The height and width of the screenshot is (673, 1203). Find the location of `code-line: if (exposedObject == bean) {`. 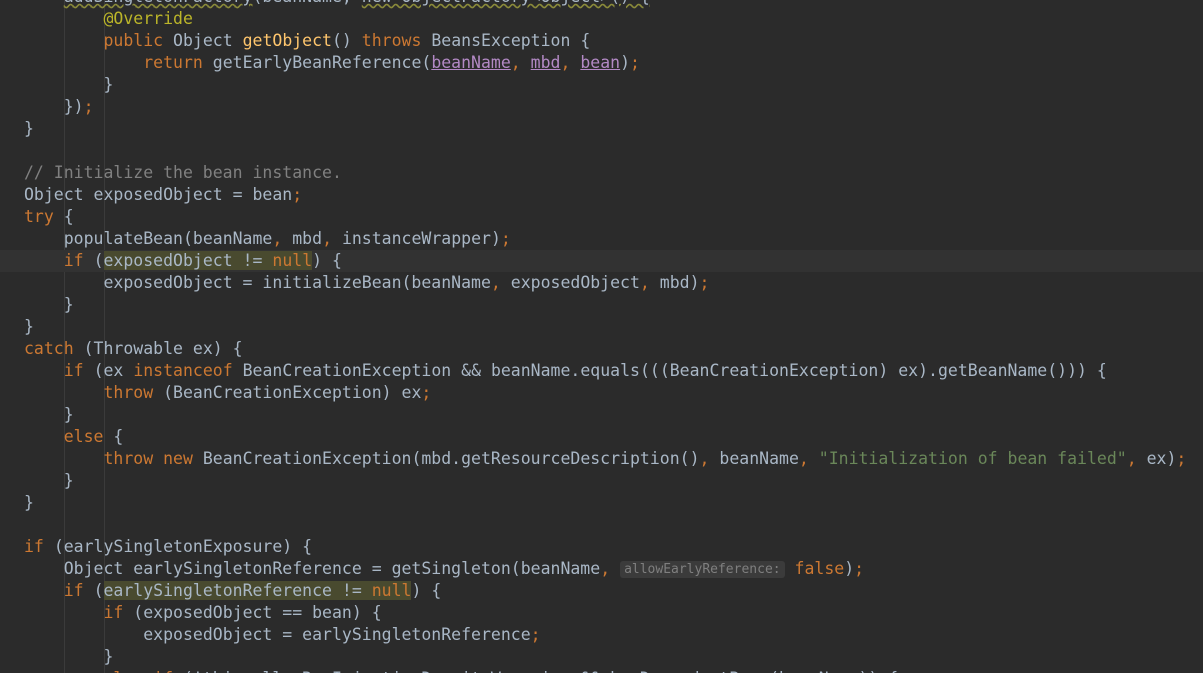

code-line: if (exposedObject == bean) { is located at coordinates (601, 613).